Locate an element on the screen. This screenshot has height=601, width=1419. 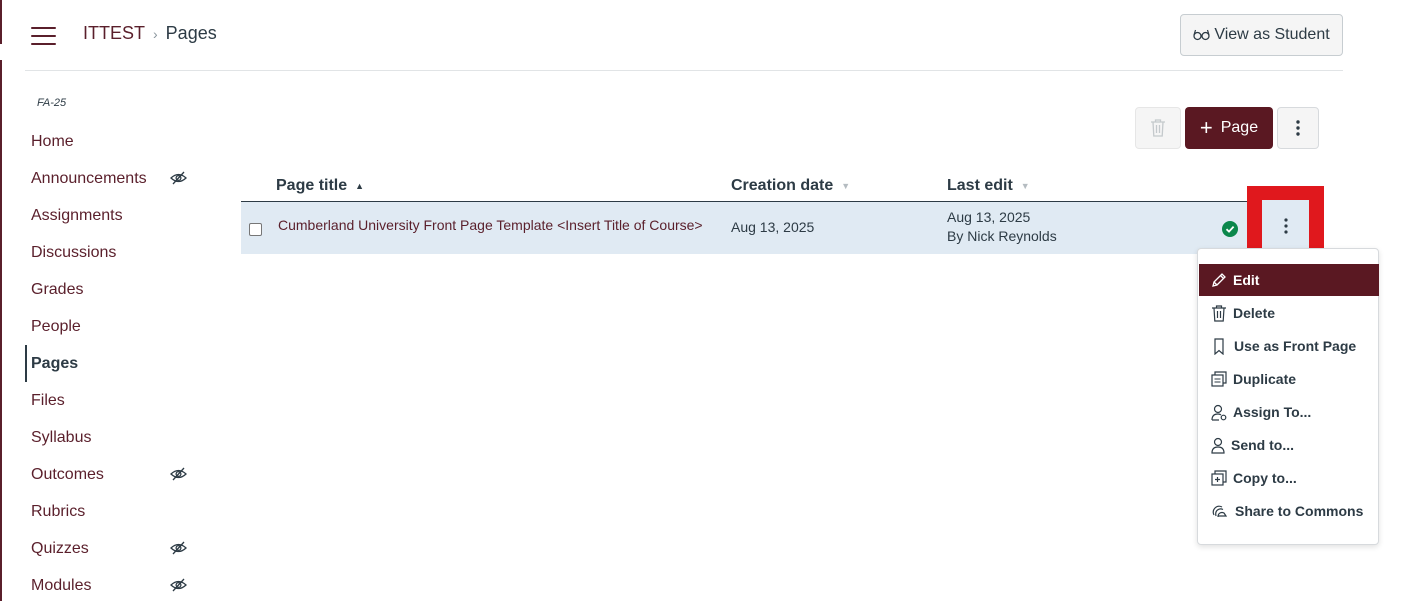
menu-item-edit: Edit is located at coordinates (1289, 280).